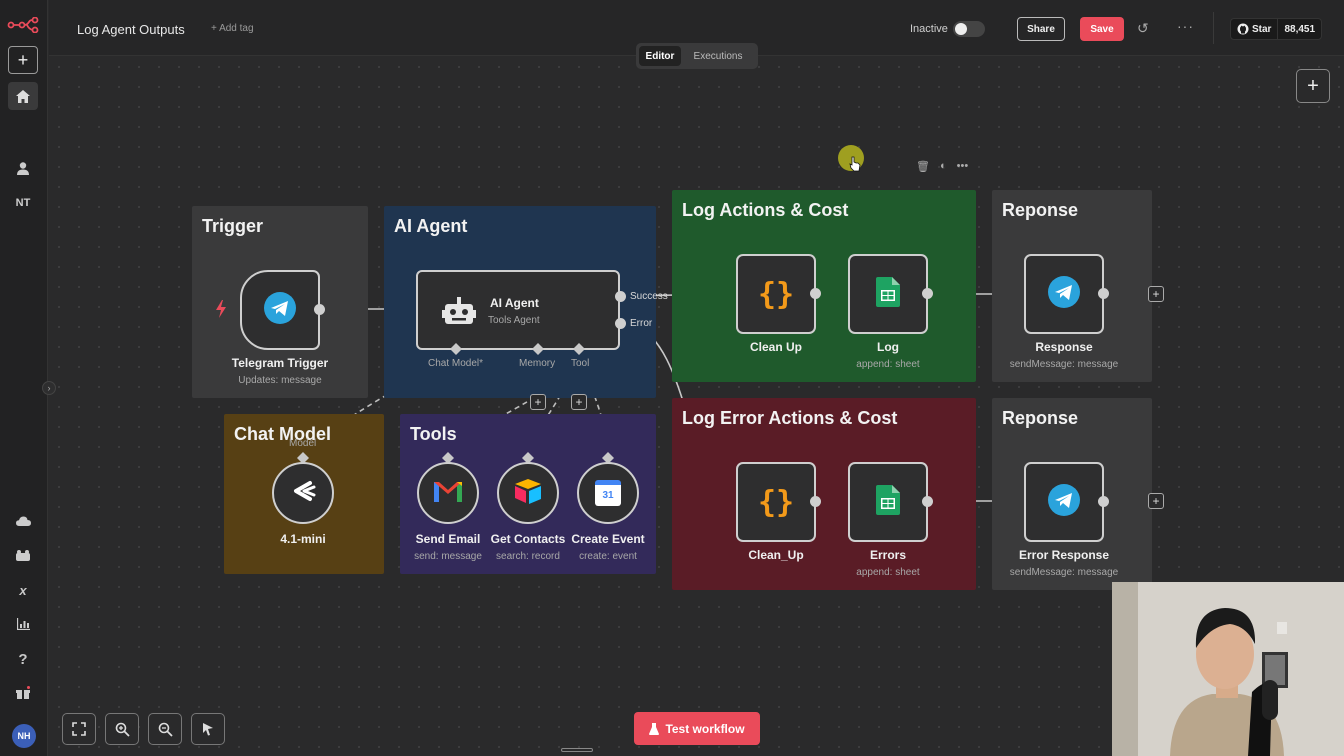 This screenshot has height=756, width=1344. I want to click on share-button: Share, so click(1041, 29).